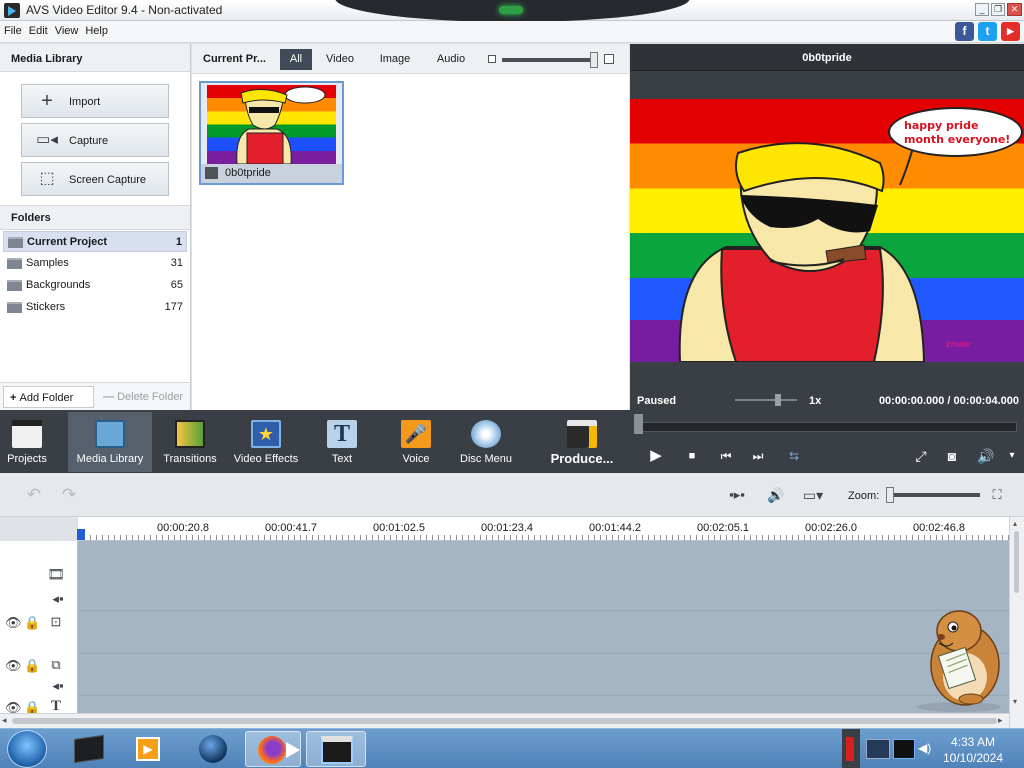 The image size is (1024, 768). I want to click on folder-icon, so click(14, 307).